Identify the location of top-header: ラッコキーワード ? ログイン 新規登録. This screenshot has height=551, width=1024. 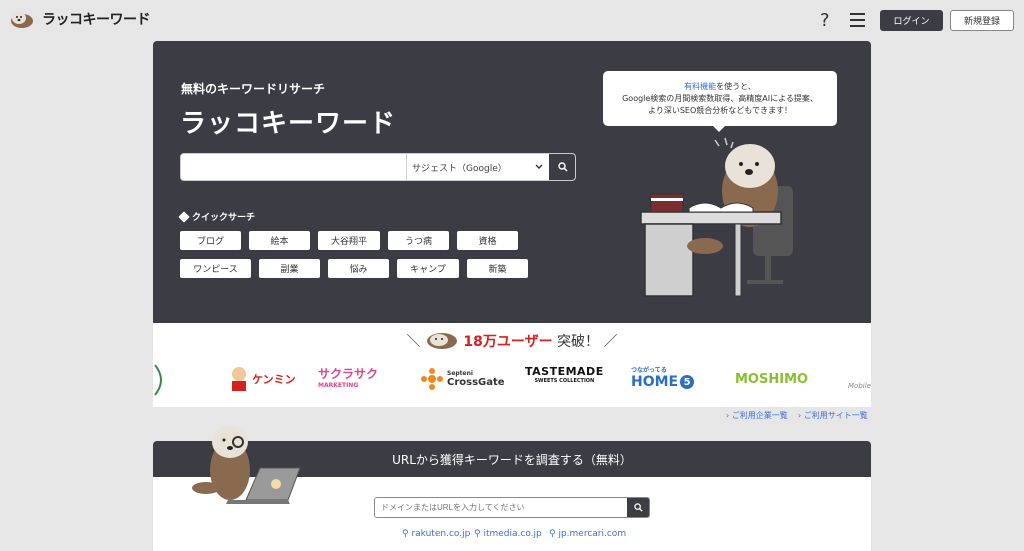
(512, 21).